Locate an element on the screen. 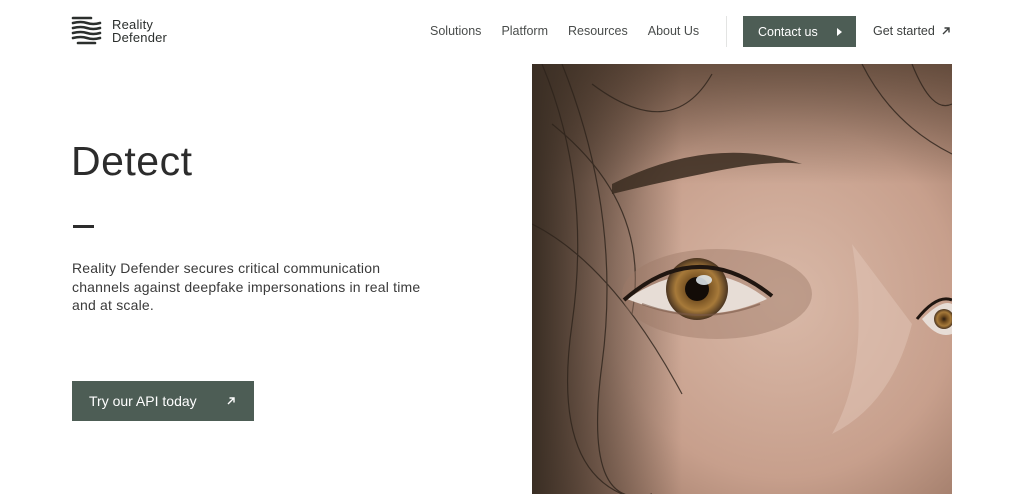  hero-title: Detect is located at coordinates (132, 161).